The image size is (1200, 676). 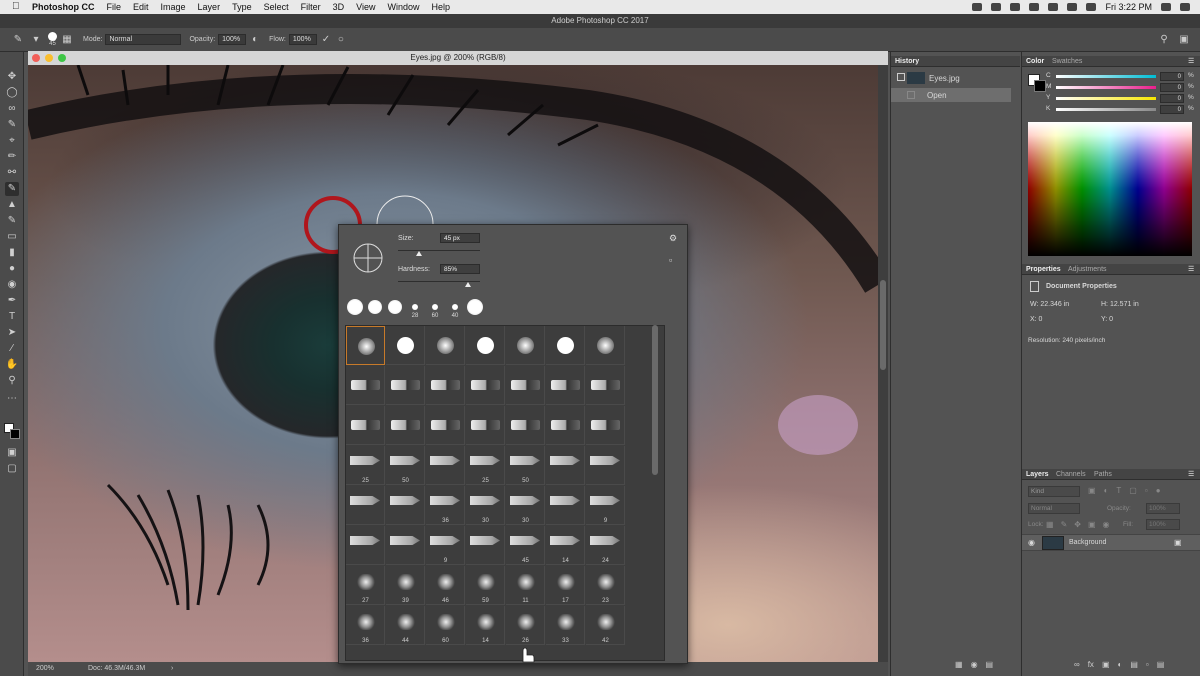 What do you see at coordinates (883, 325) in the screenshot?
I see `scroll-thumb` at bounding box center [883, 325].